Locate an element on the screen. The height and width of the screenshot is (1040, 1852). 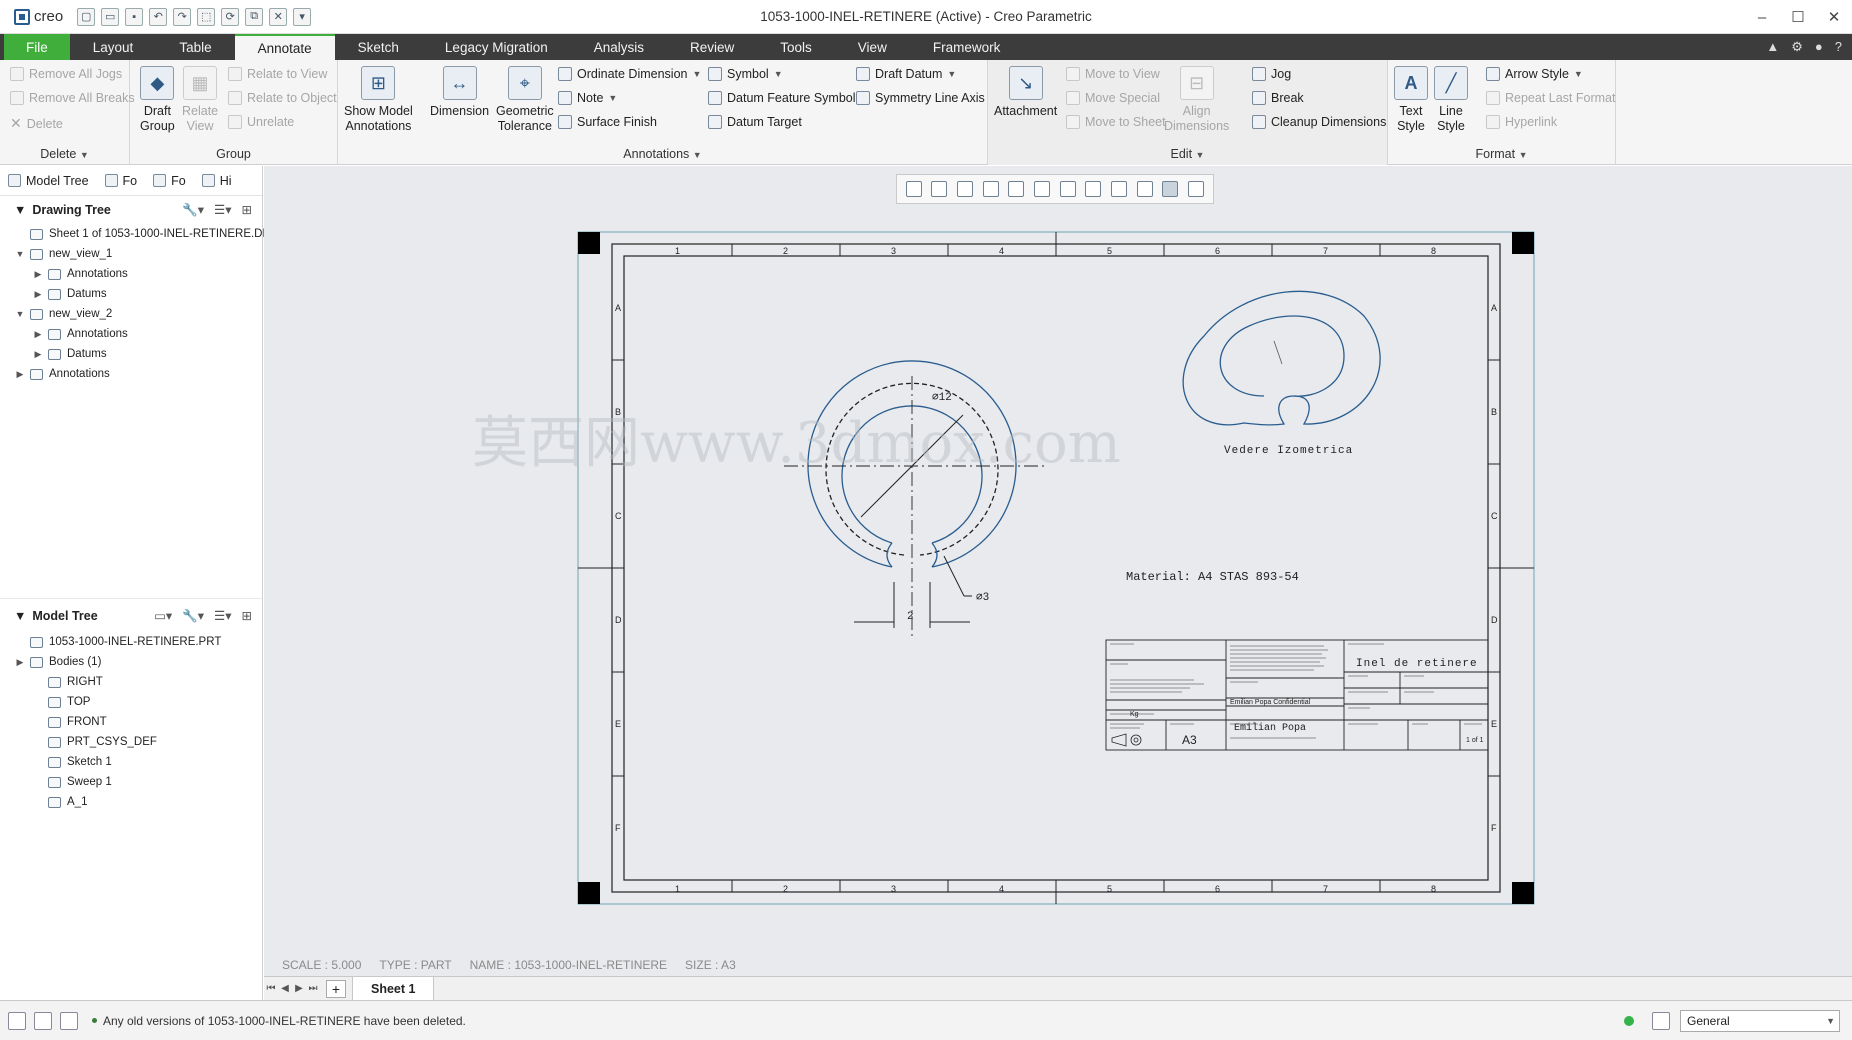
tree-layers-icon: ▭▾ is located at coordinates (163, 616).